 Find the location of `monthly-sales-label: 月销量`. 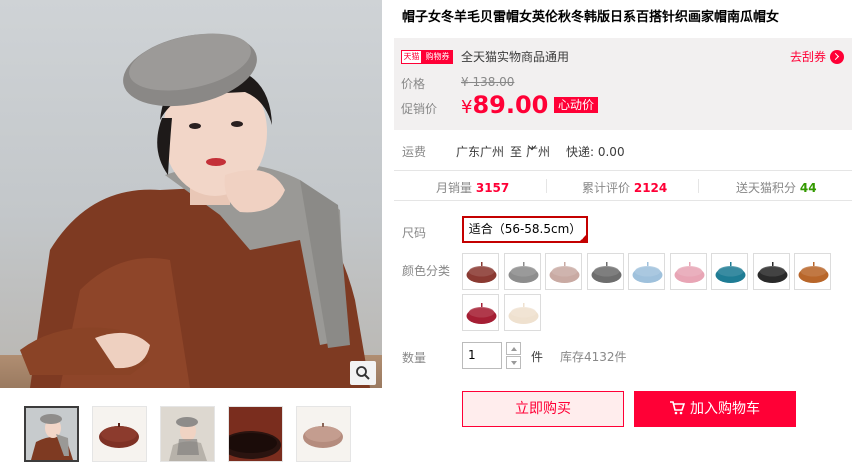

monthly-sales-label: 月销量 is located at coordinates (454, 188).